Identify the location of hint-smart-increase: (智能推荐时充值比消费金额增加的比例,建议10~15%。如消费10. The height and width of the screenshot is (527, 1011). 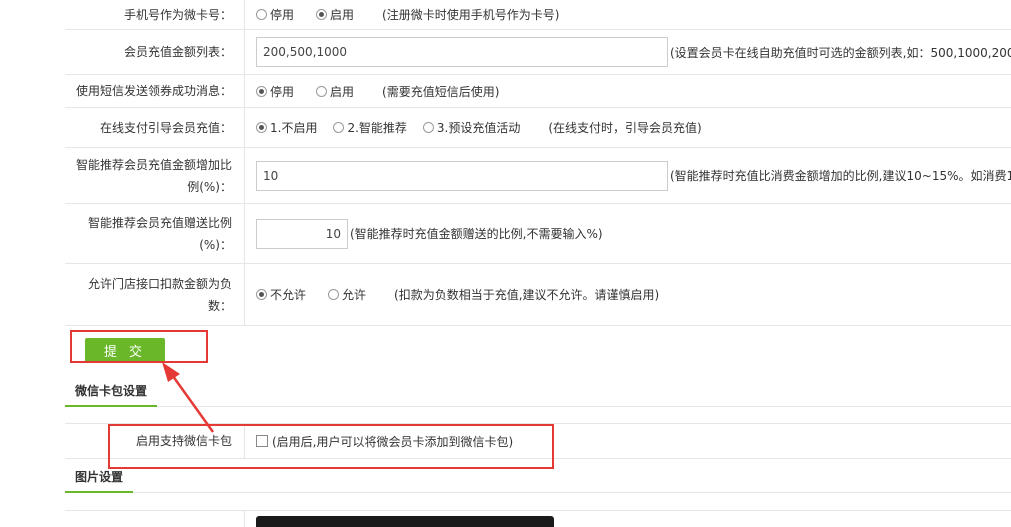
(840, 176).